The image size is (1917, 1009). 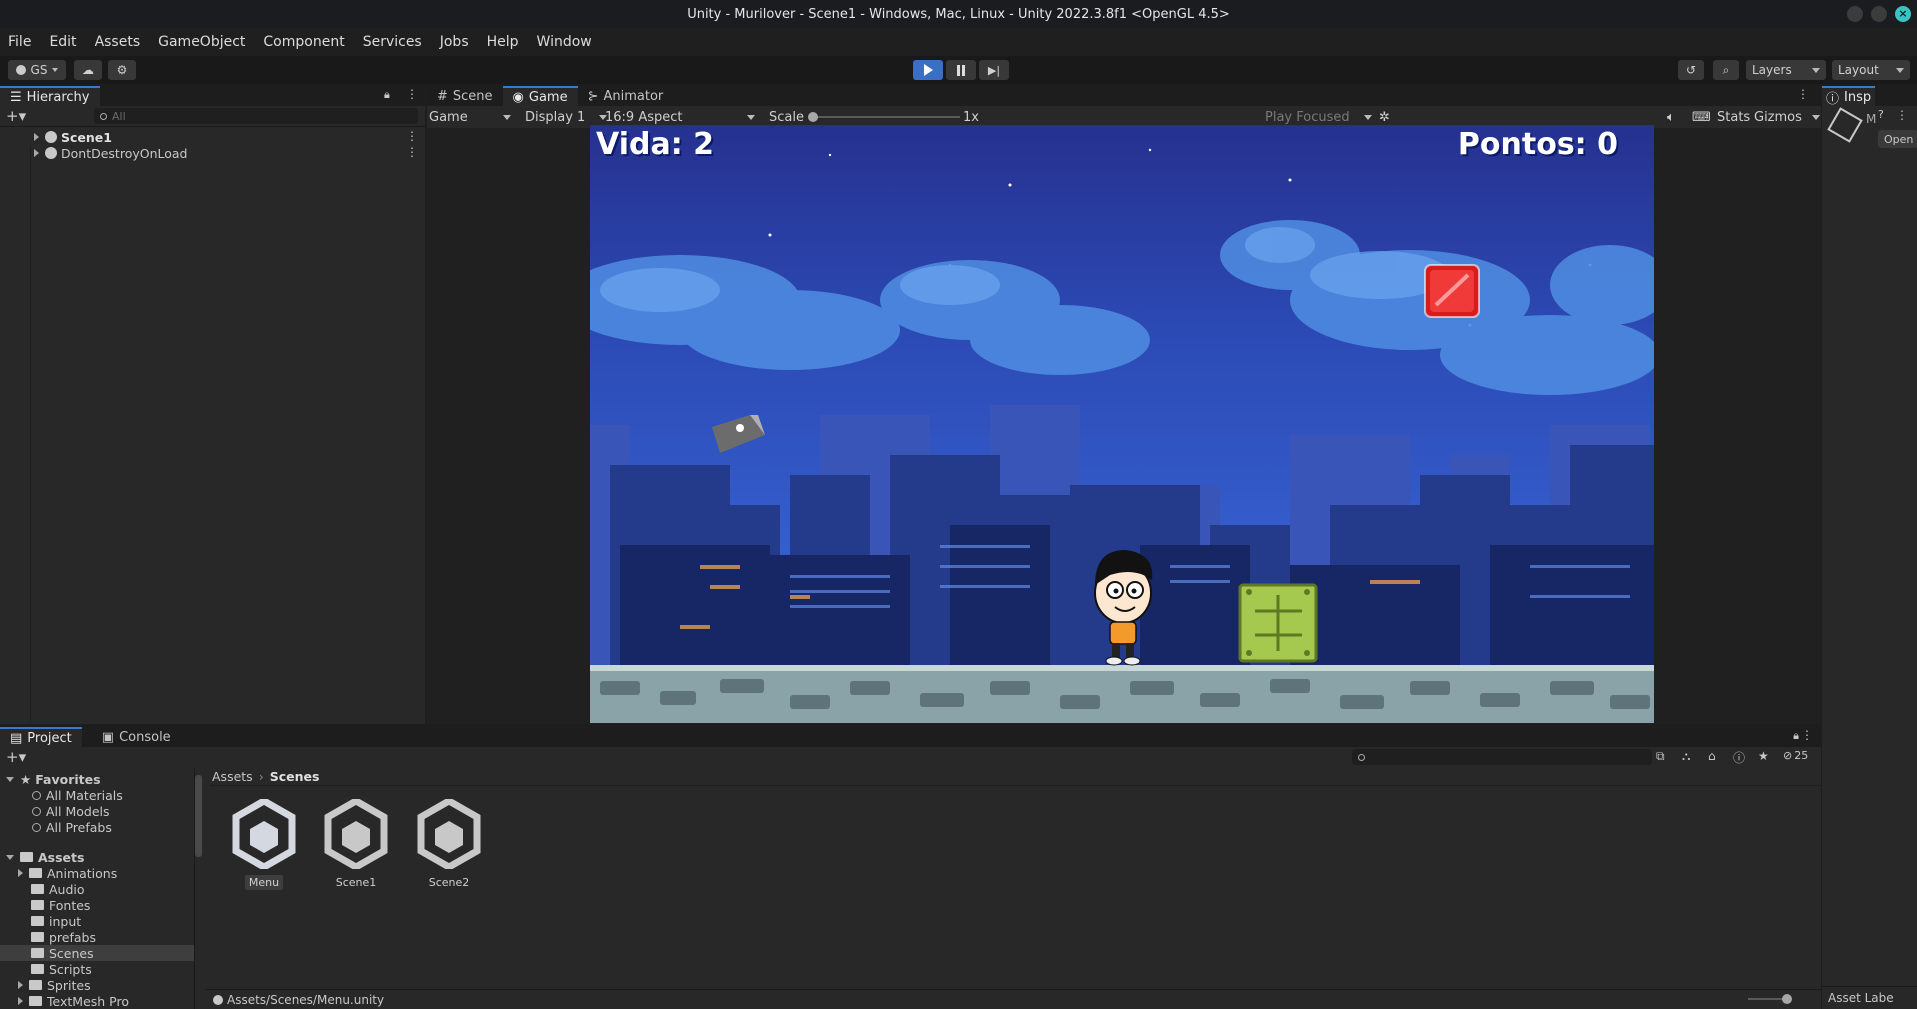 I want to click on menu-edit: Edit, so click(x=62, y=42).